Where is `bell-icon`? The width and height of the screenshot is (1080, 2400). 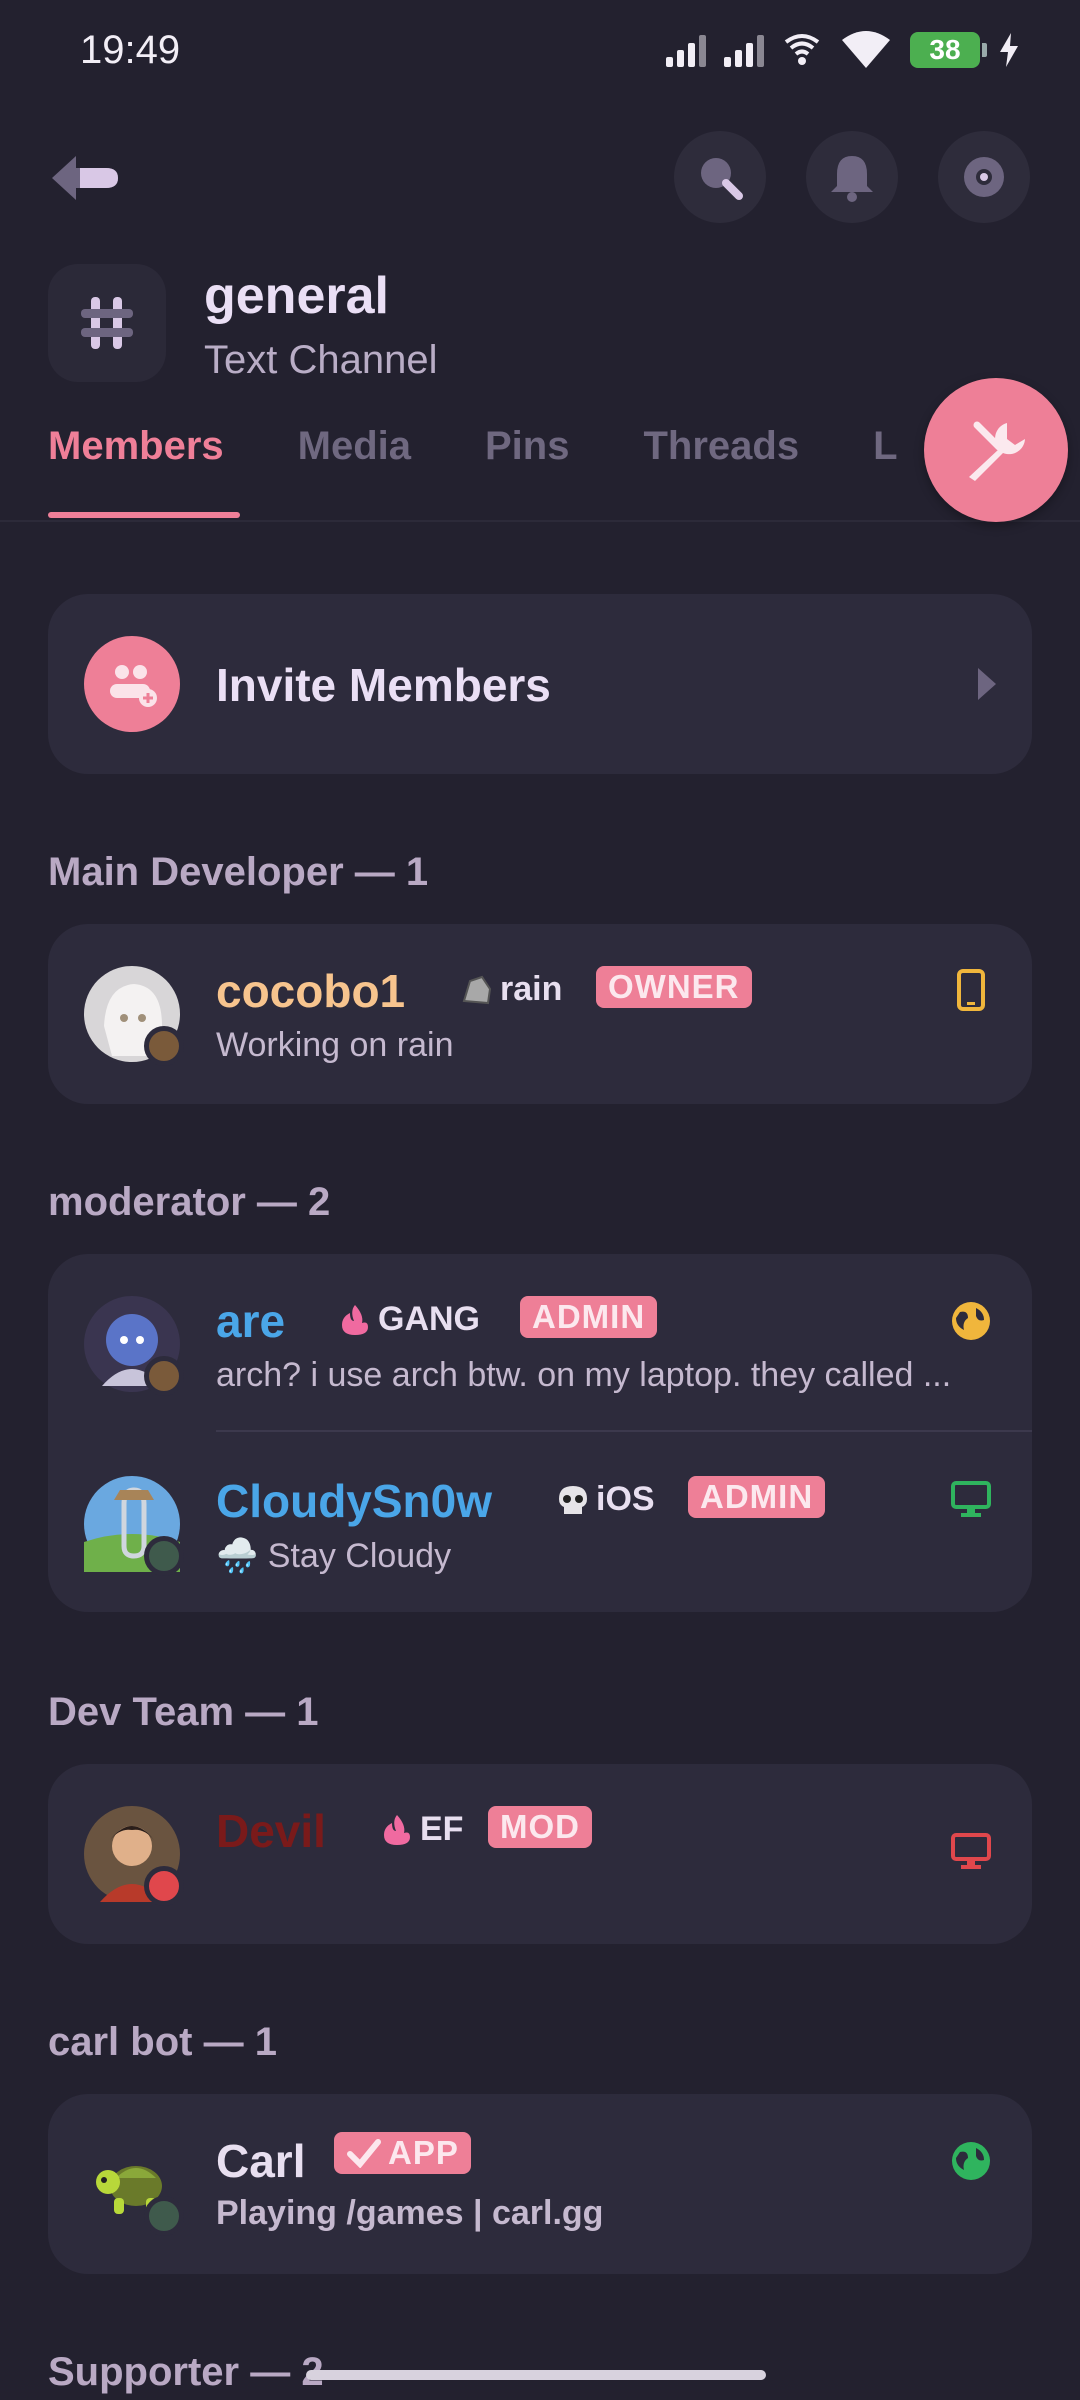 bell-icon is located at coordinates (852, 179).